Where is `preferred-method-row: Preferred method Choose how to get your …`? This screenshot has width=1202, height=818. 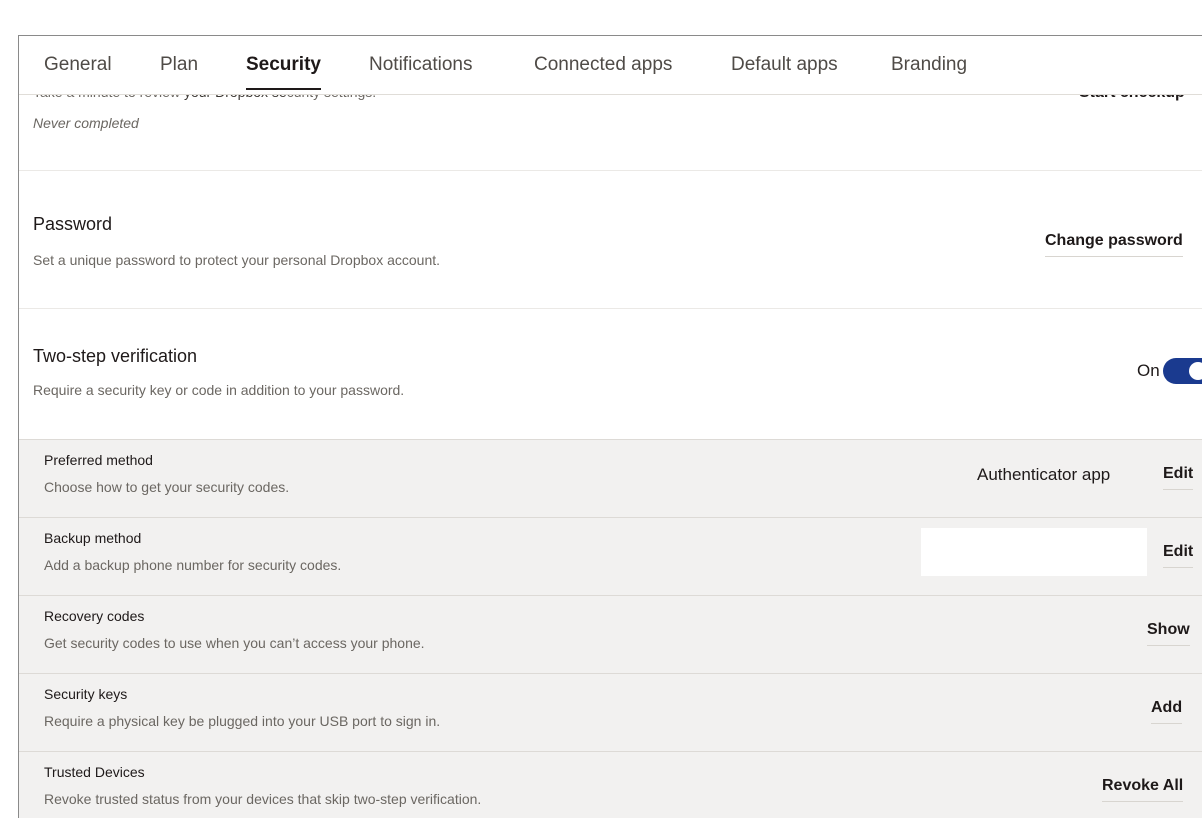
preferred-method-row: Preferred method Choose how to get your … is located at coordinates (610, 478).